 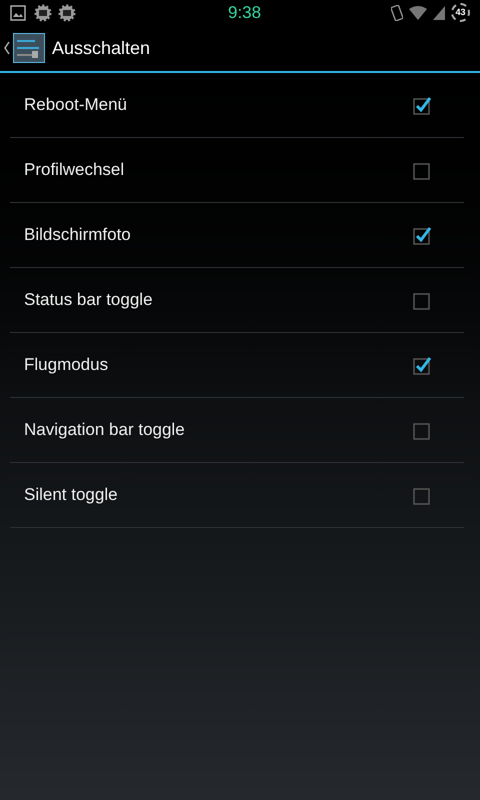 What do you see at coordinates (74, 170) in the screenshot?
I see `setting-label: Profilwechsel` at bounding box center [74, 170].